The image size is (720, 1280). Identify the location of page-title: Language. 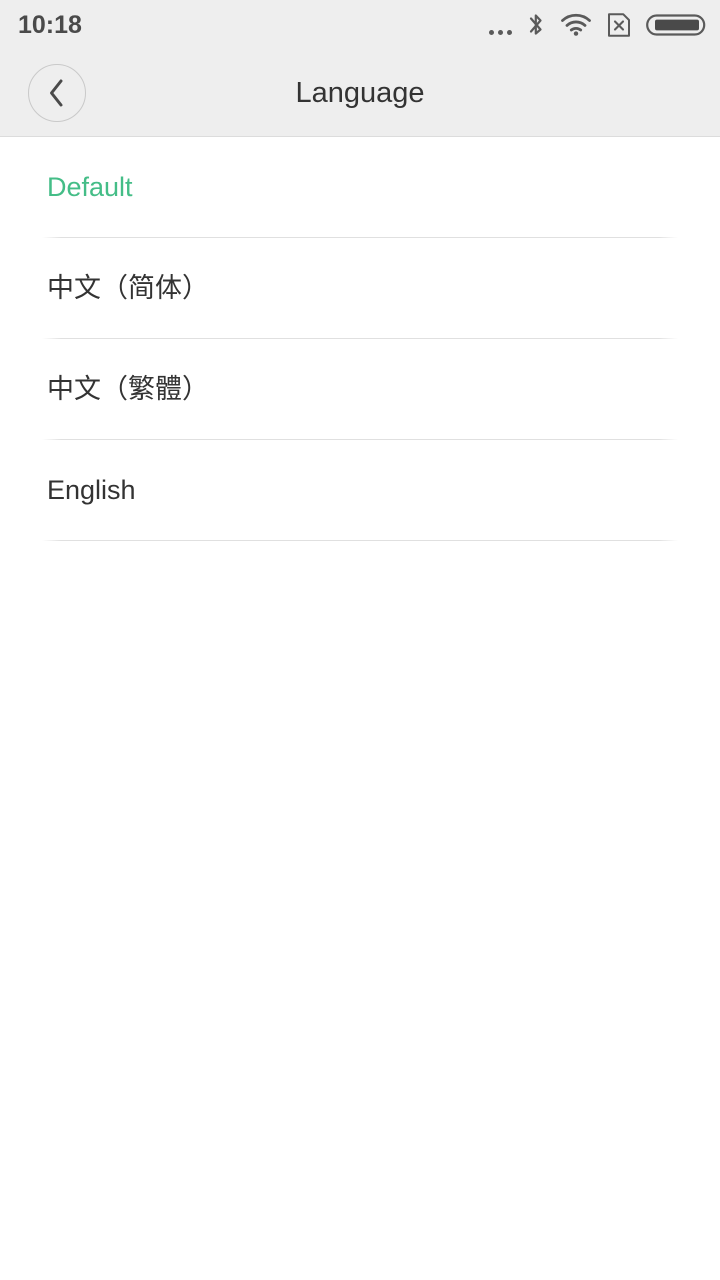
(360, 92).